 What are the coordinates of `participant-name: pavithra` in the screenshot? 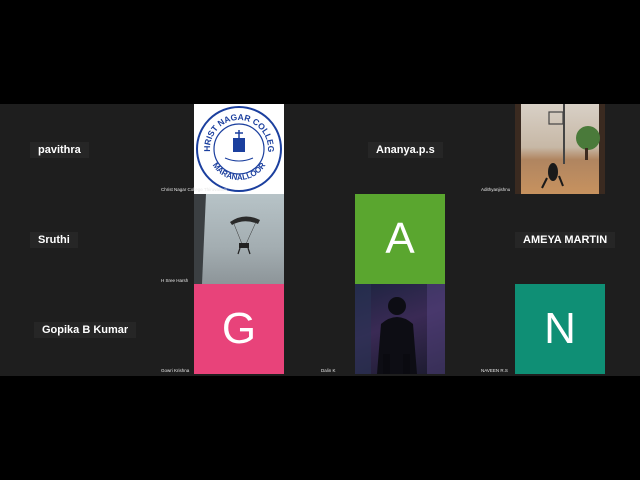 It's located at (59, 150).